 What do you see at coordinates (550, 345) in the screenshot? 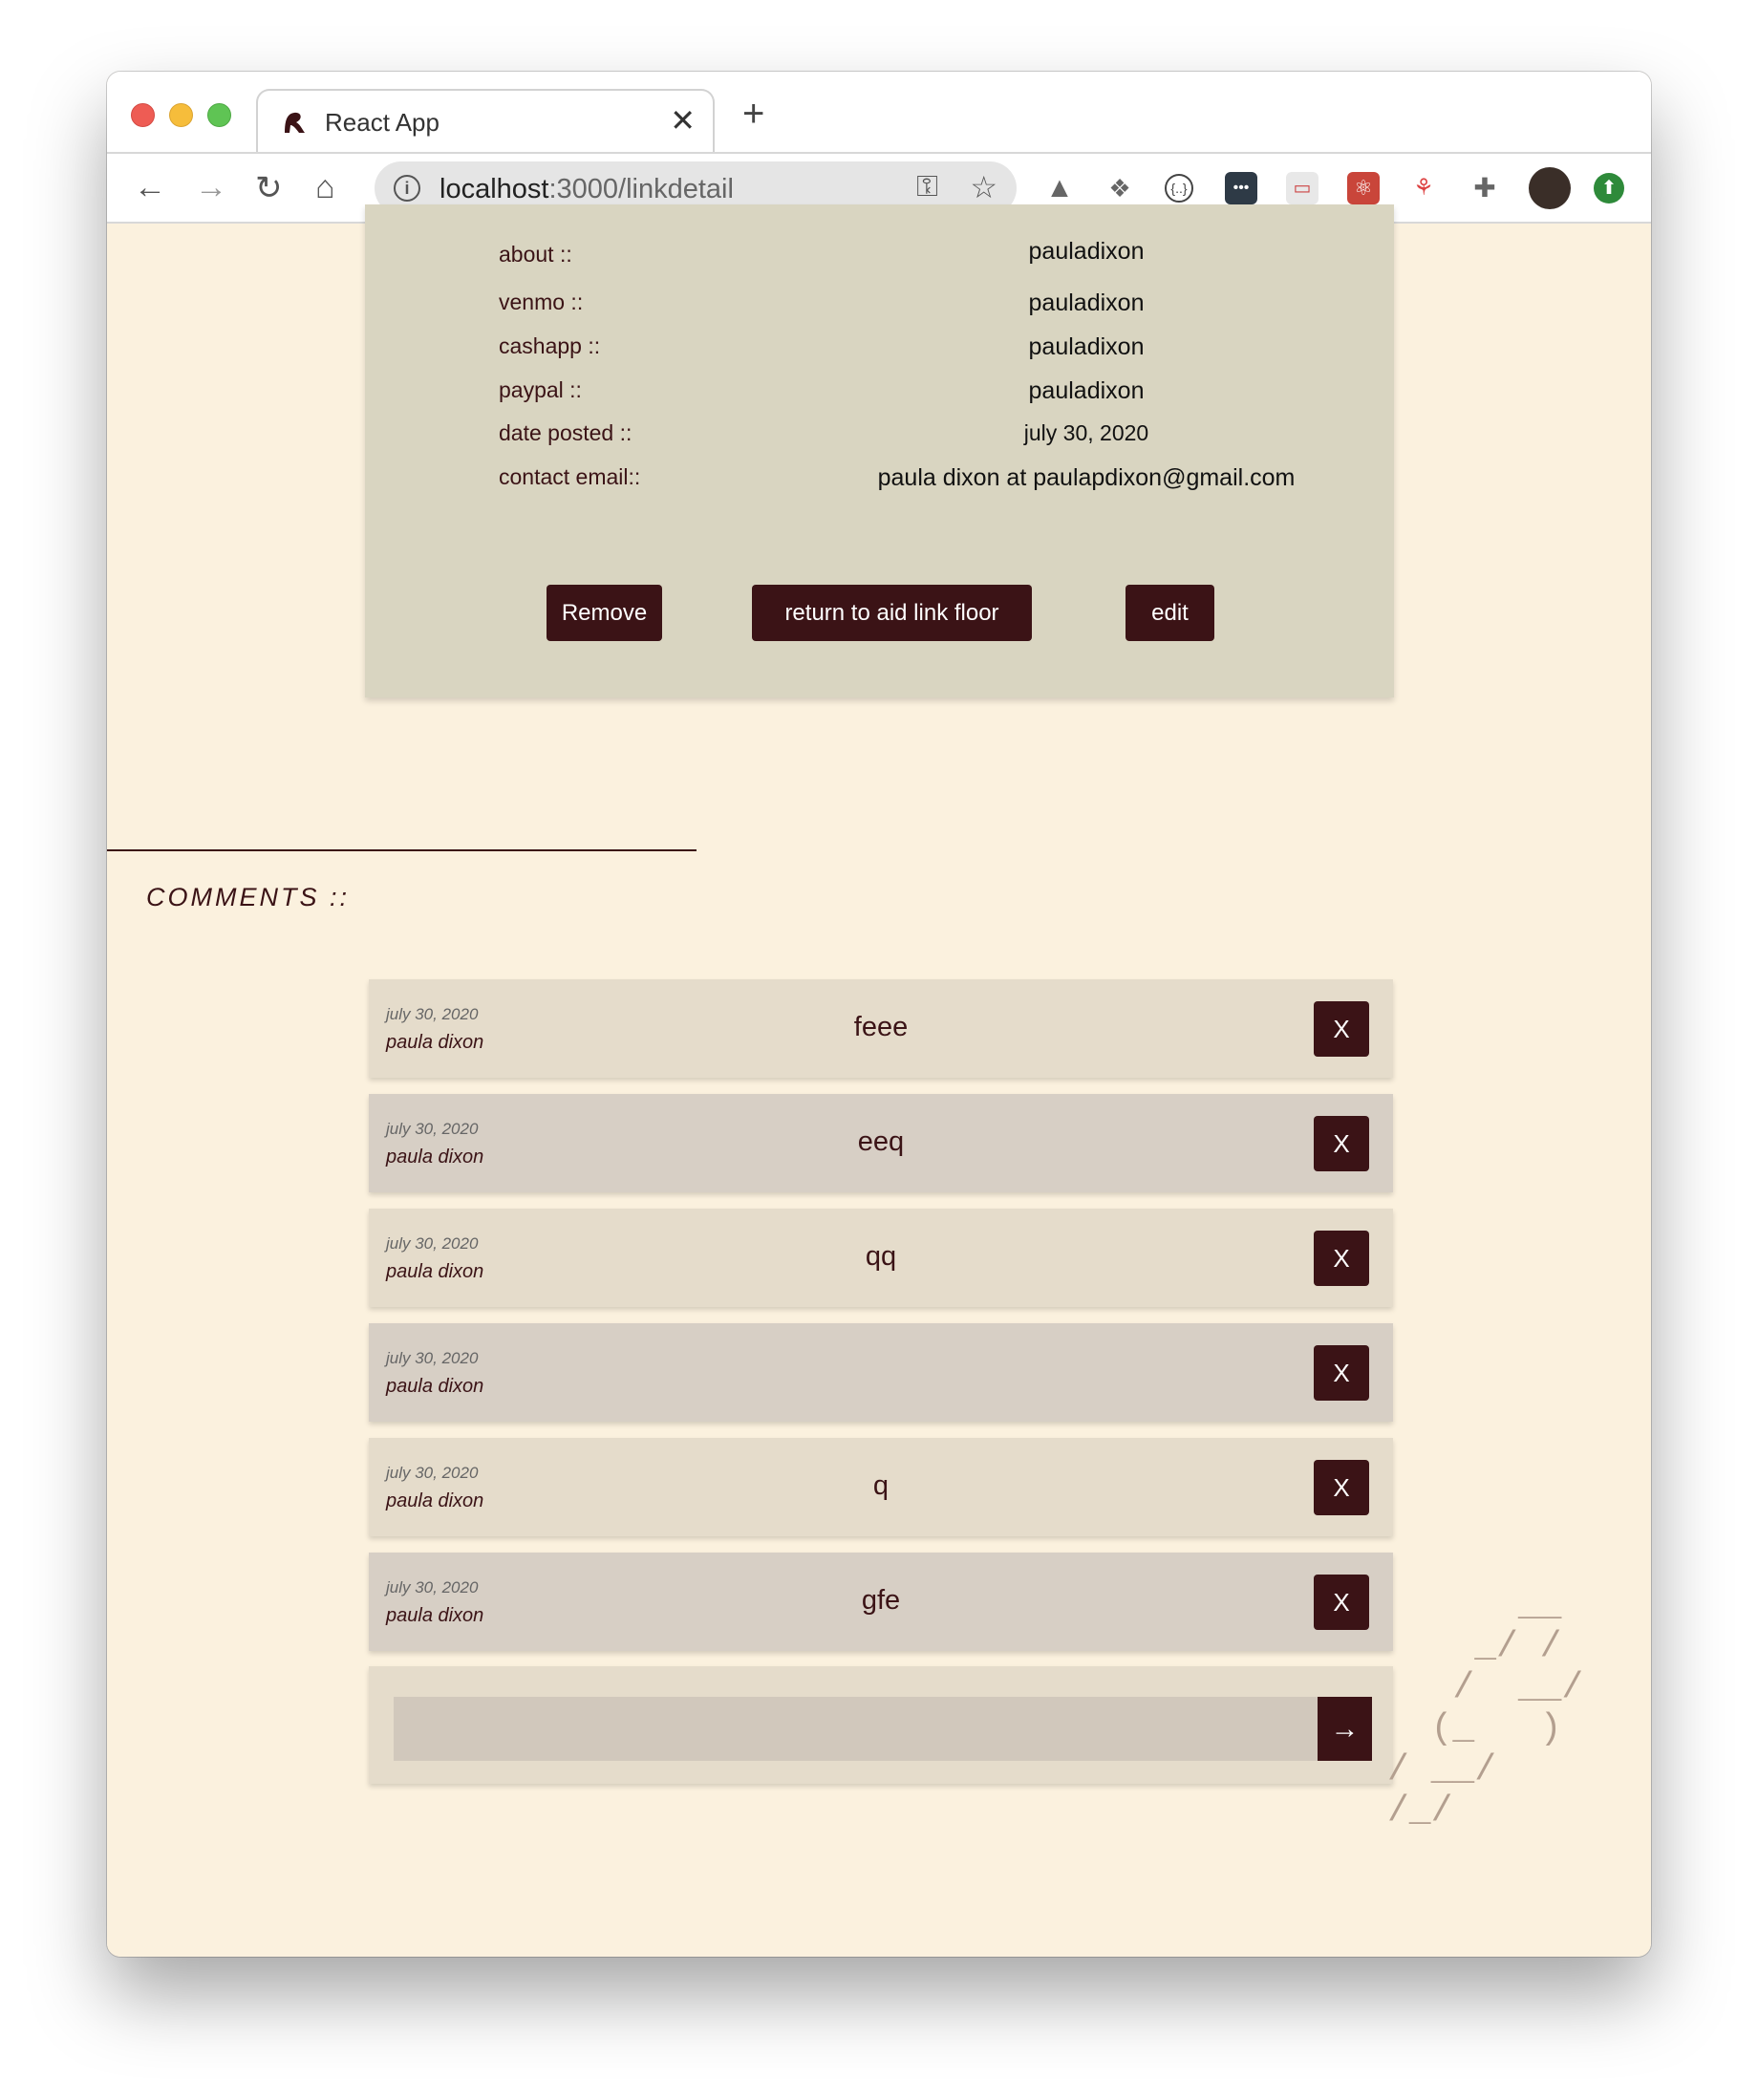
I see `detail-label: cashapp ::` at bounding box center [550, 345].